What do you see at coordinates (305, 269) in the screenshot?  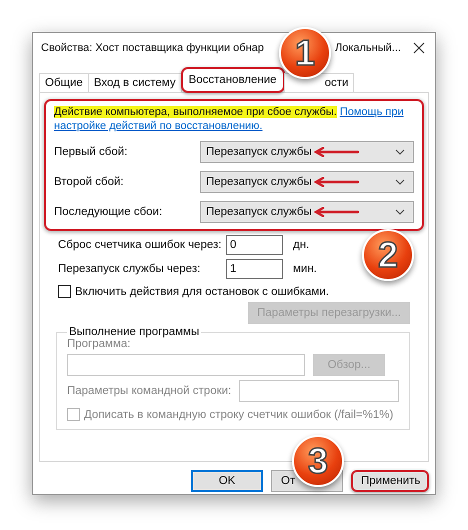 I see `unit-label: мин.` at bounding box center [305, 269].